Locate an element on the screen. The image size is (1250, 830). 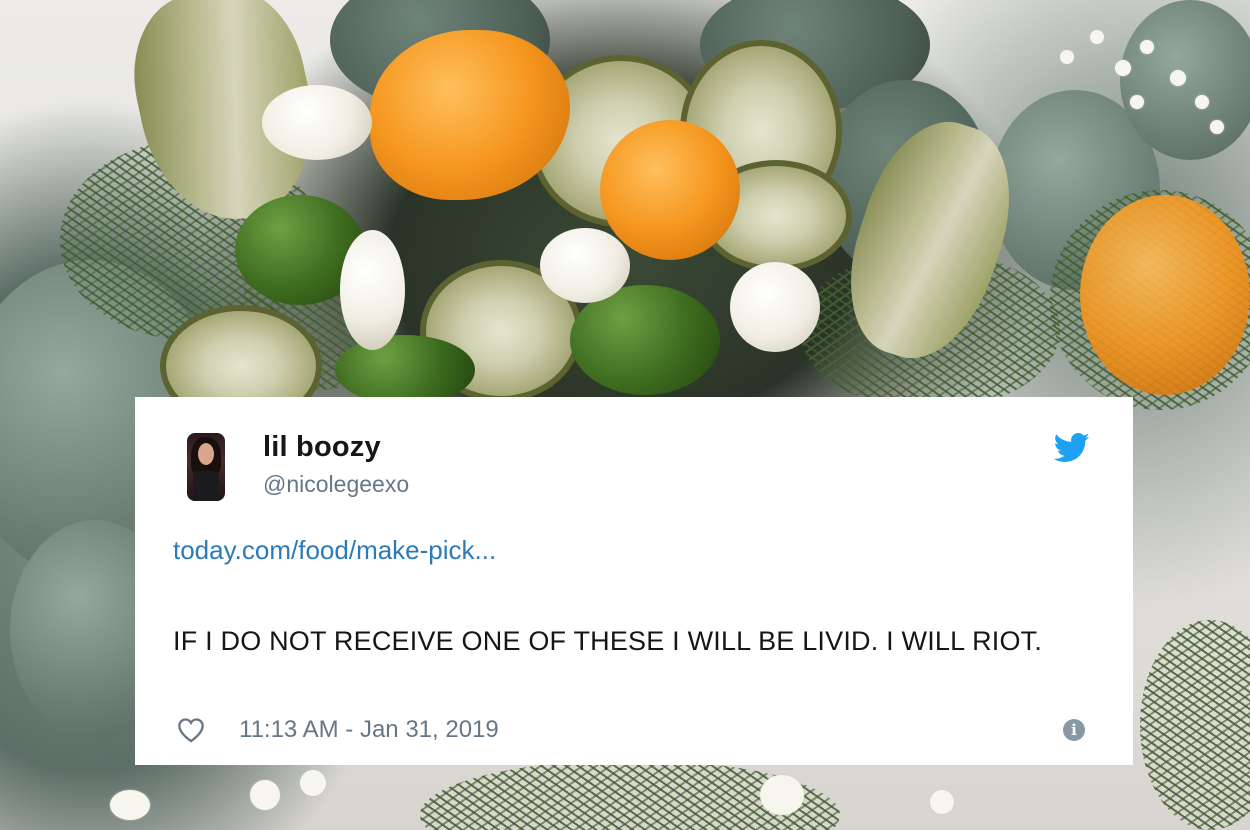
avatar is located at coordinates (206, 467).